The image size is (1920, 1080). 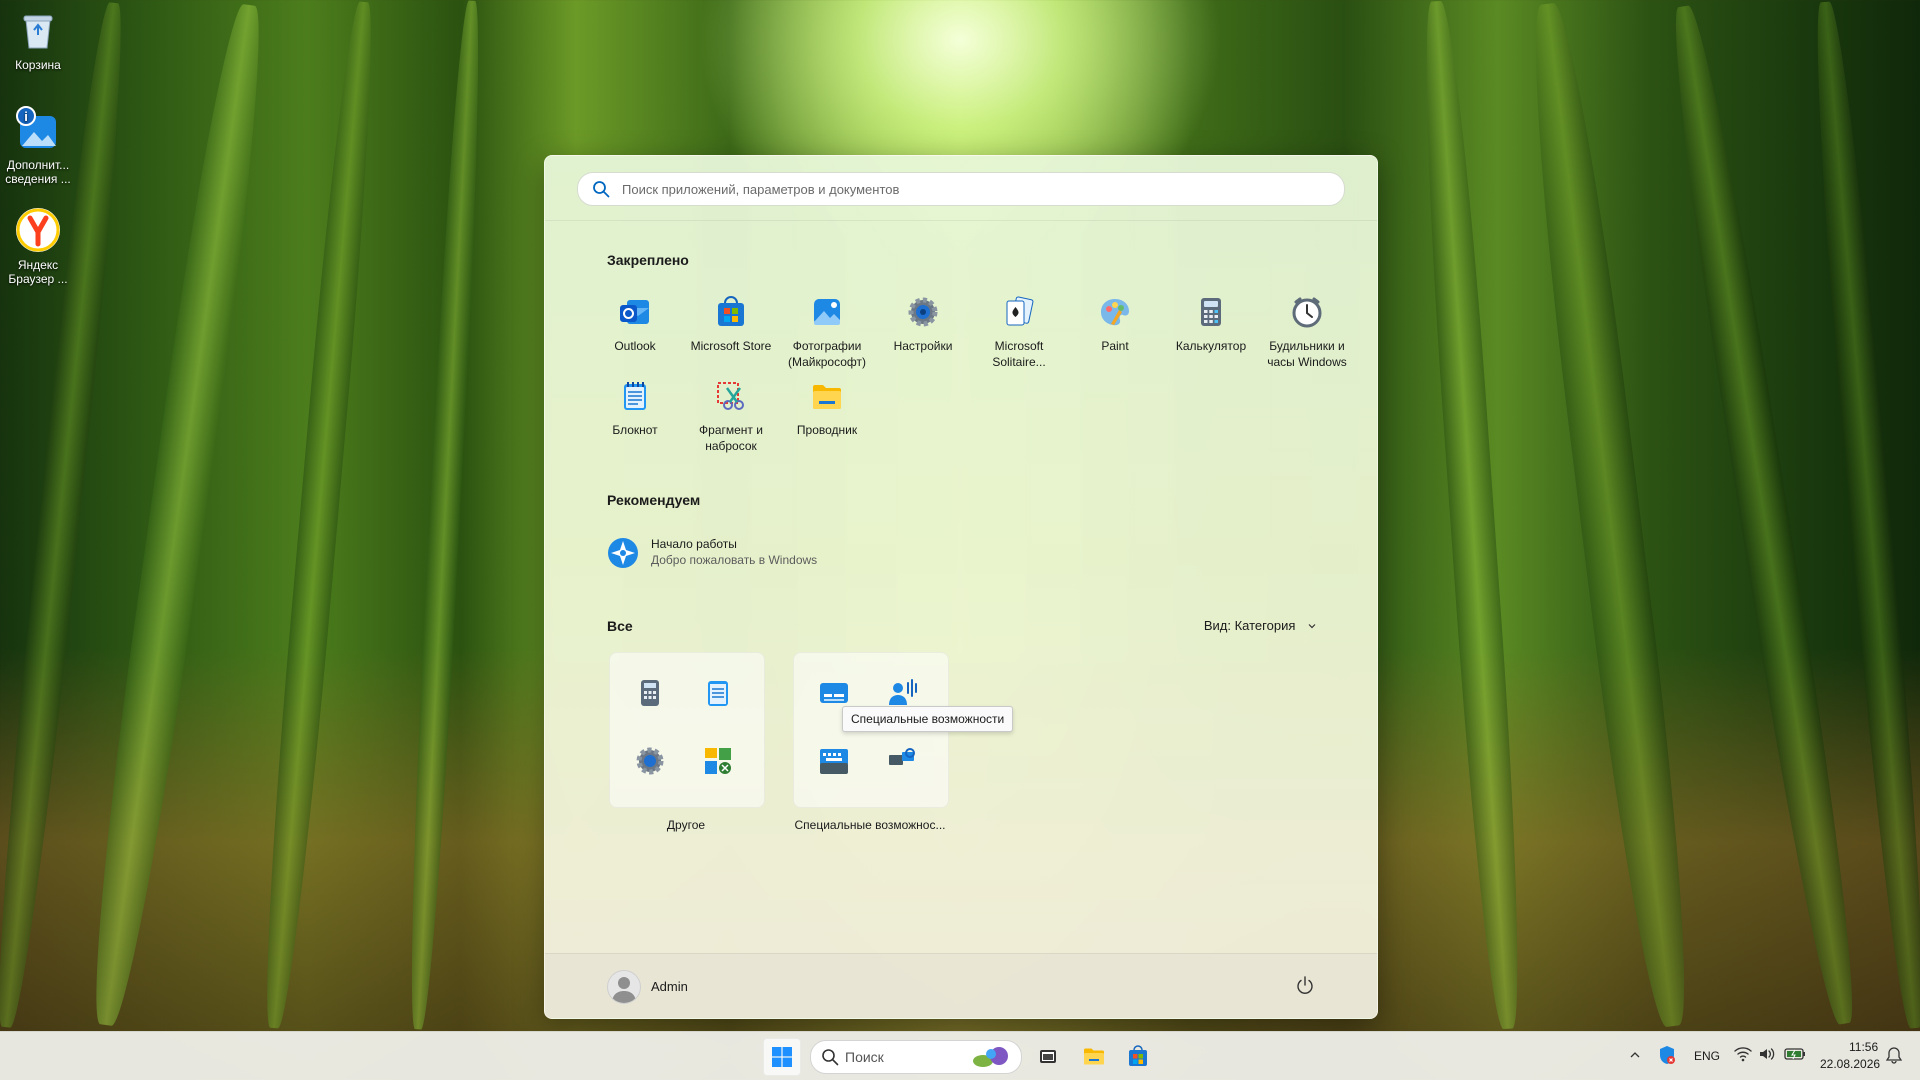 I want to click on get-started-icon, so click(x=623, y=553).